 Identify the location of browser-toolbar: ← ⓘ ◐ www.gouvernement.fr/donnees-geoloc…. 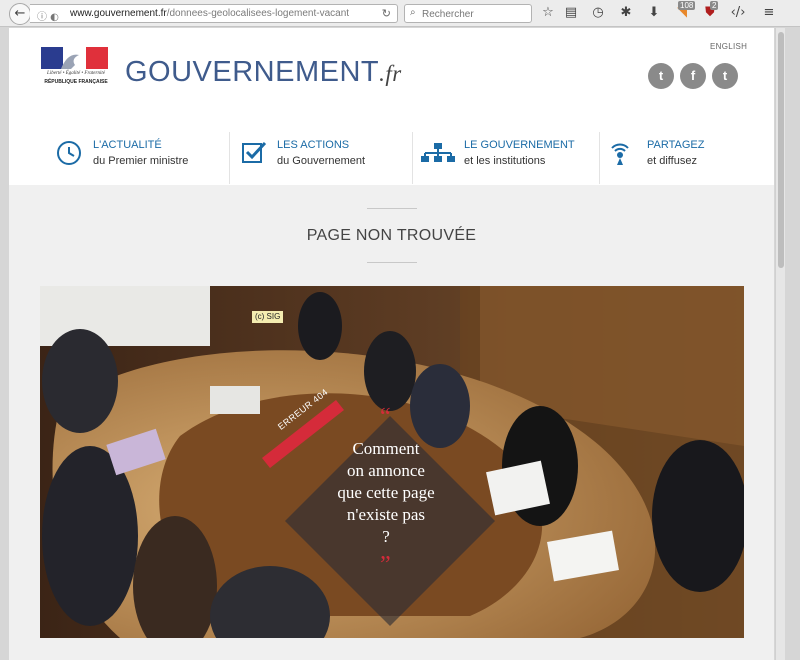
(400, 13).